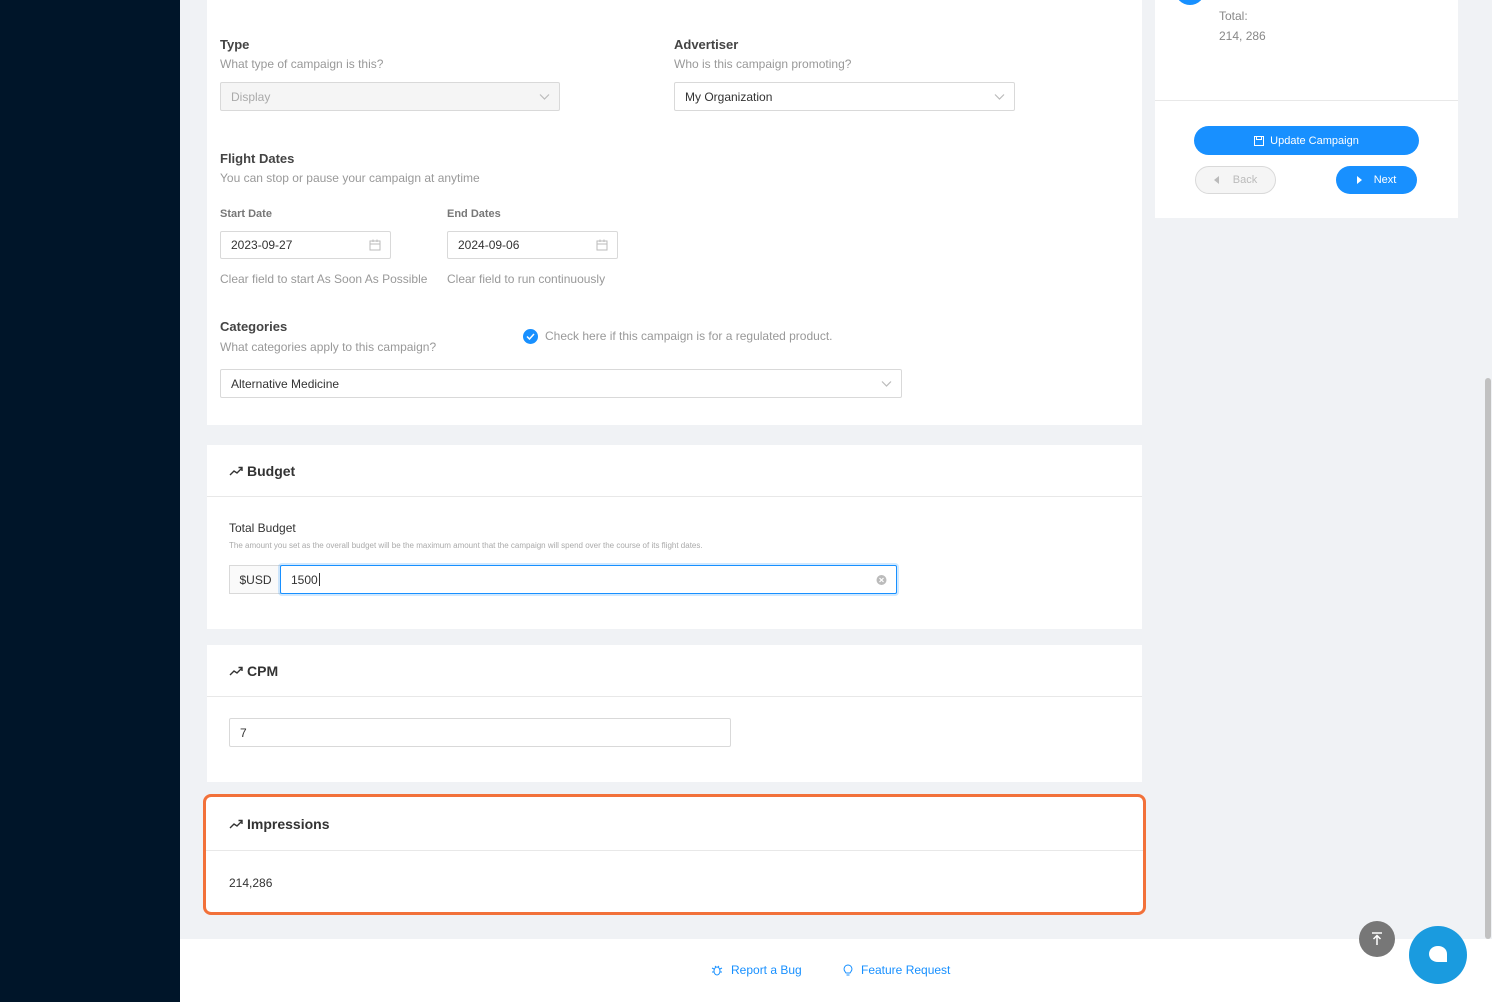 This screenshot has width=1492, height=1002. What do you see at coordinates (706, 44) in the screenshot?
I see `advertiser-label: Advertiser` at bounding box center [706, 44].